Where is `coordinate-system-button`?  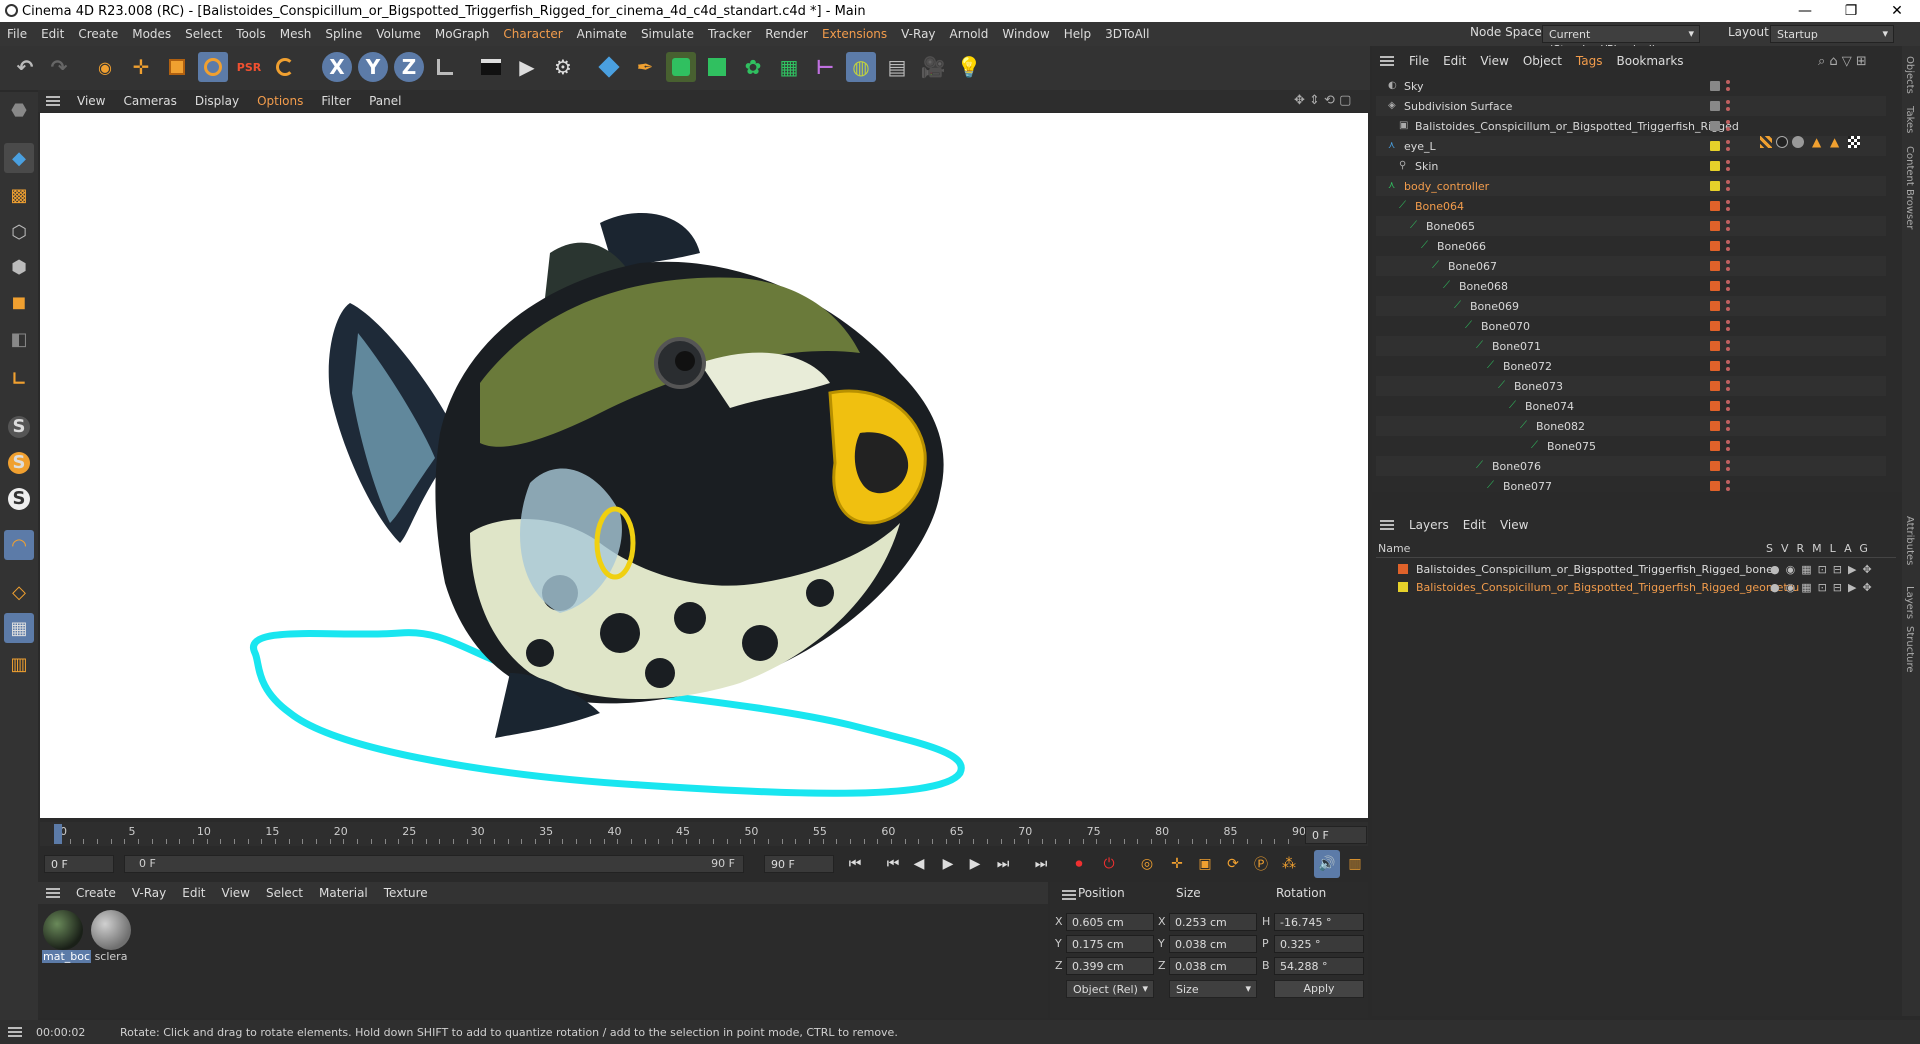 coordinate-system-button is located at coordinates (445, 67).